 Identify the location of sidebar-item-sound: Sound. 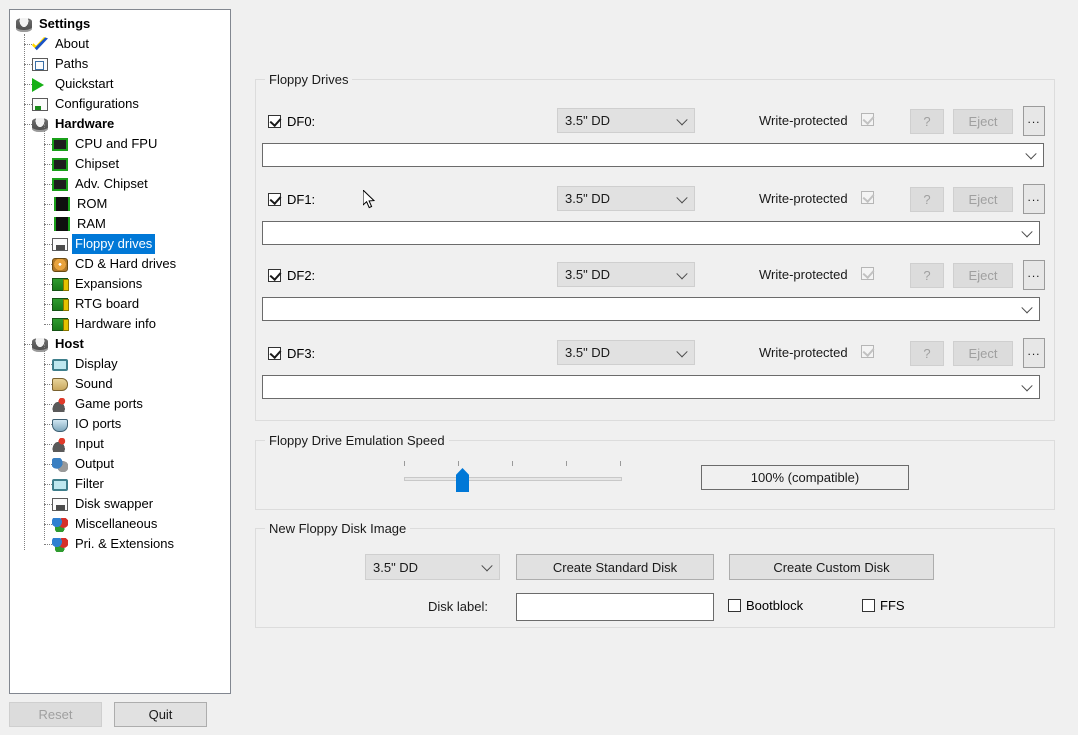
(120, 384).